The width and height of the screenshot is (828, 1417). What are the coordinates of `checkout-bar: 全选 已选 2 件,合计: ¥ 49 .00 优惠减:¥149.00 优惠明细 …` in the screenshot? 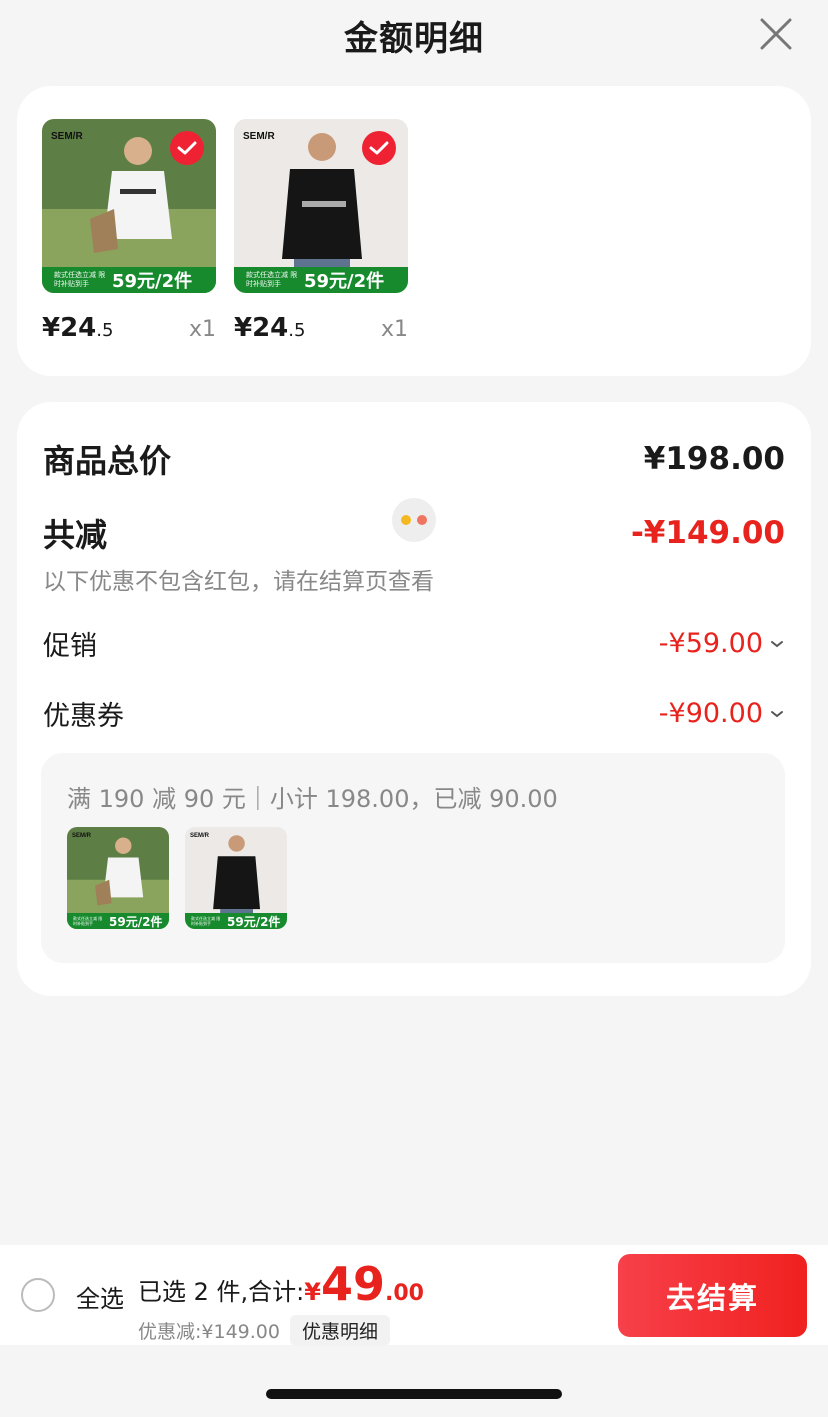 It's located at (414, 1295).